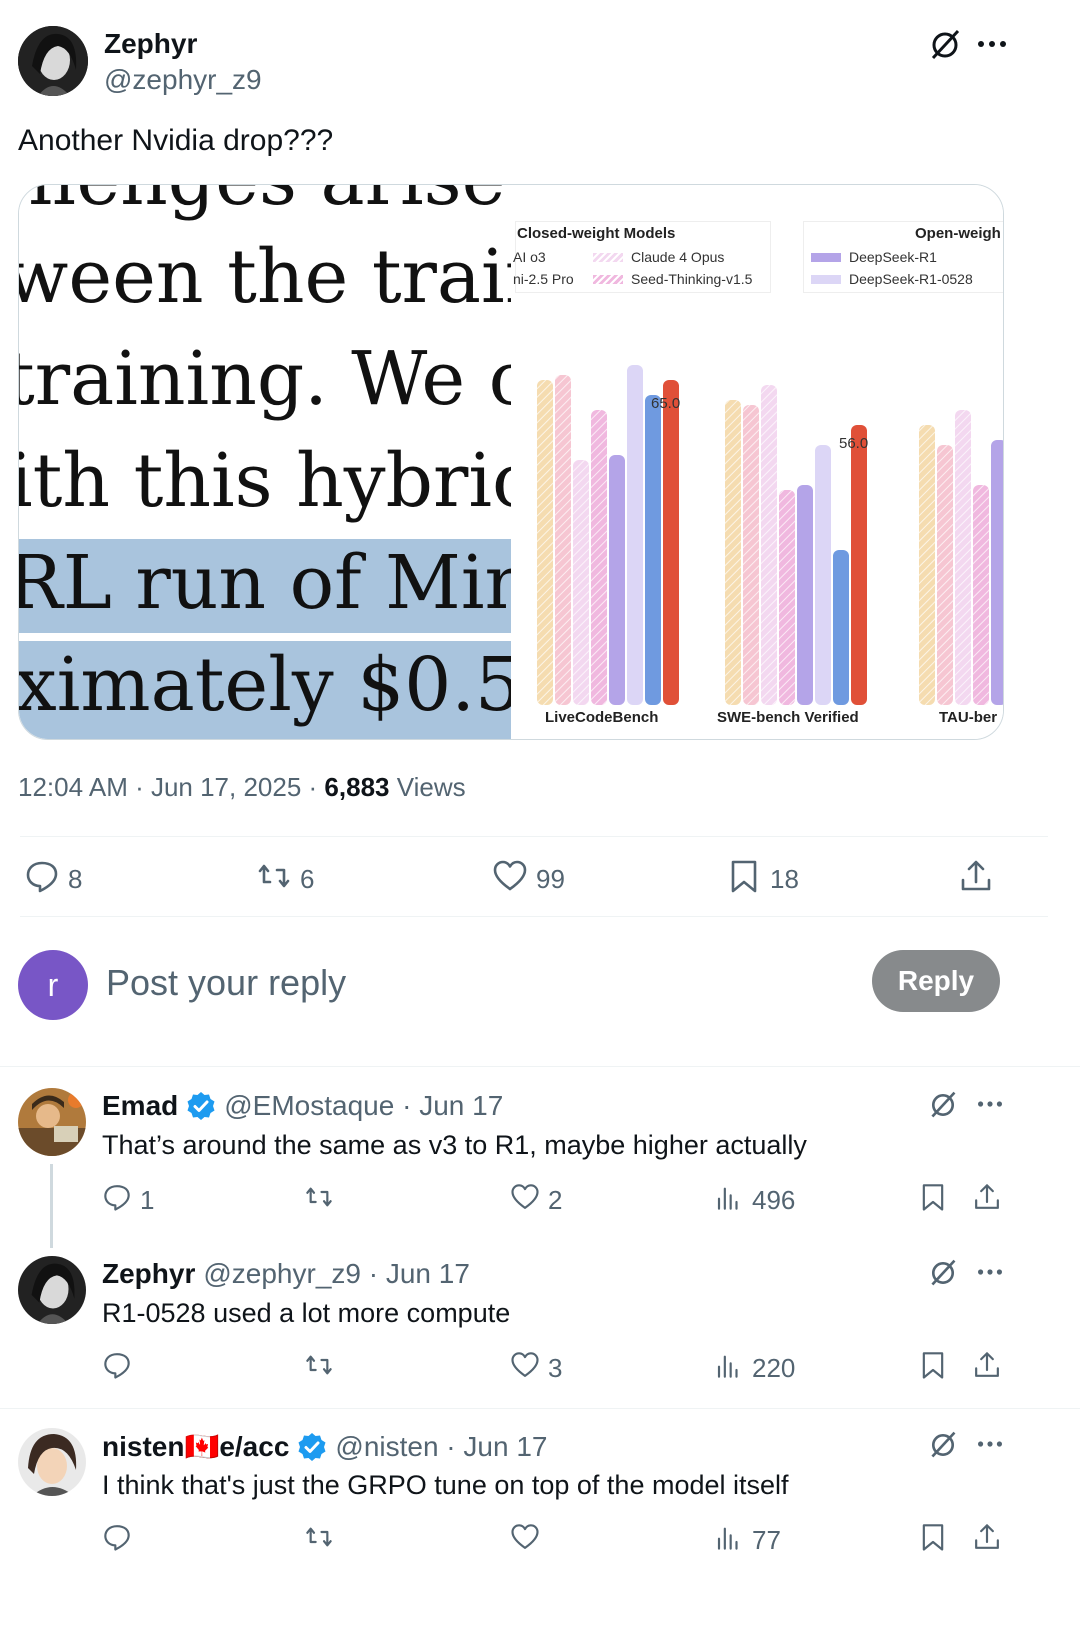 The height and width of the screenshot is (1636, 1080). Describe the element at coordinates (968, 717) in the screenshot. I see `x-tick-label: TAU-ber` at that location.